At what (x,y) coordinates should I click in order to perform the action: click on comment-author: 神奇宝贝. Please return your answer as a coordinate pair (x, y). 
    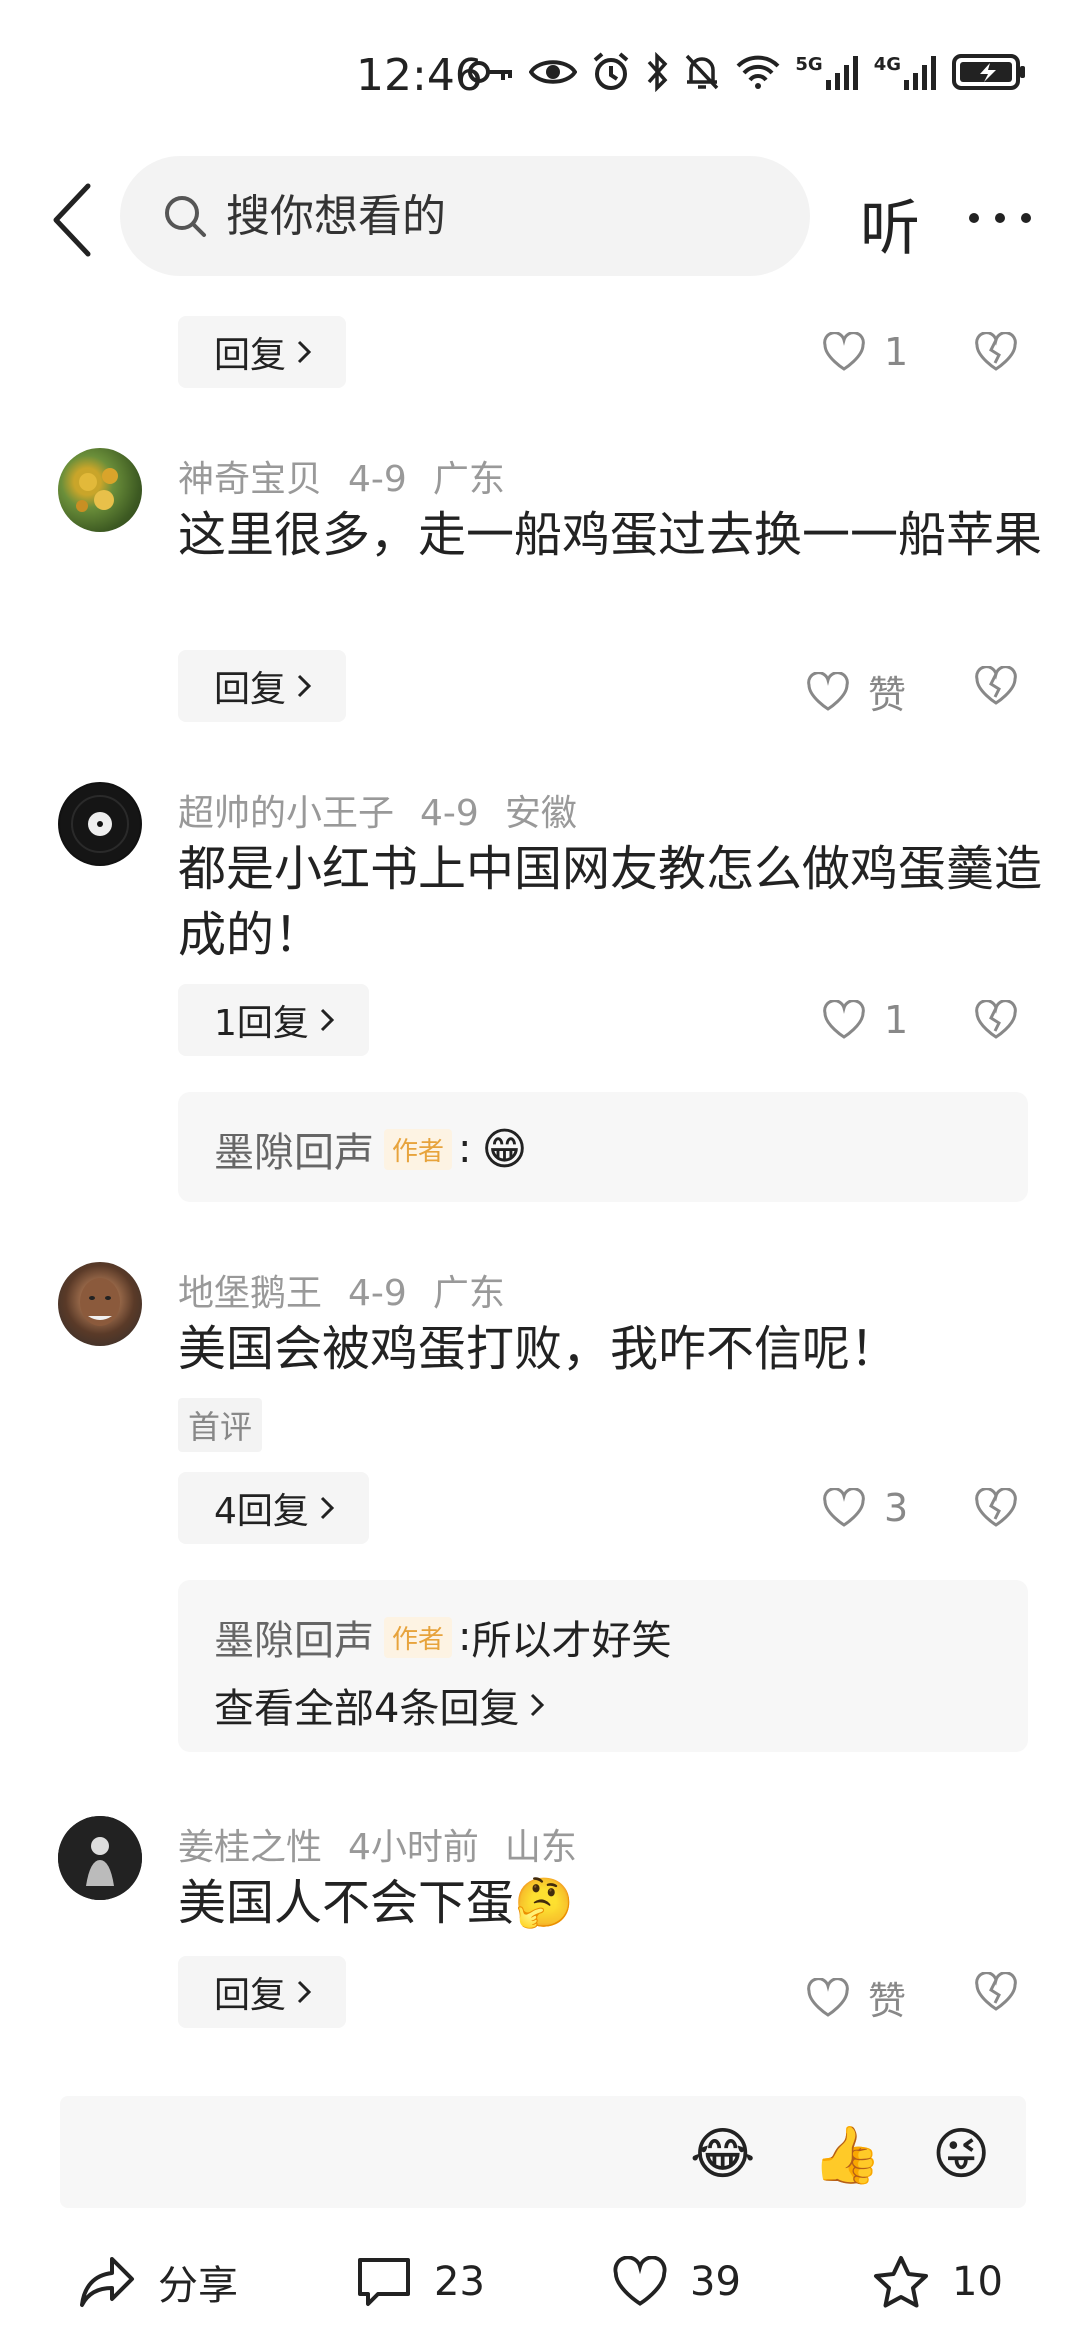
    Looking at the image, I should click on (250, 479).